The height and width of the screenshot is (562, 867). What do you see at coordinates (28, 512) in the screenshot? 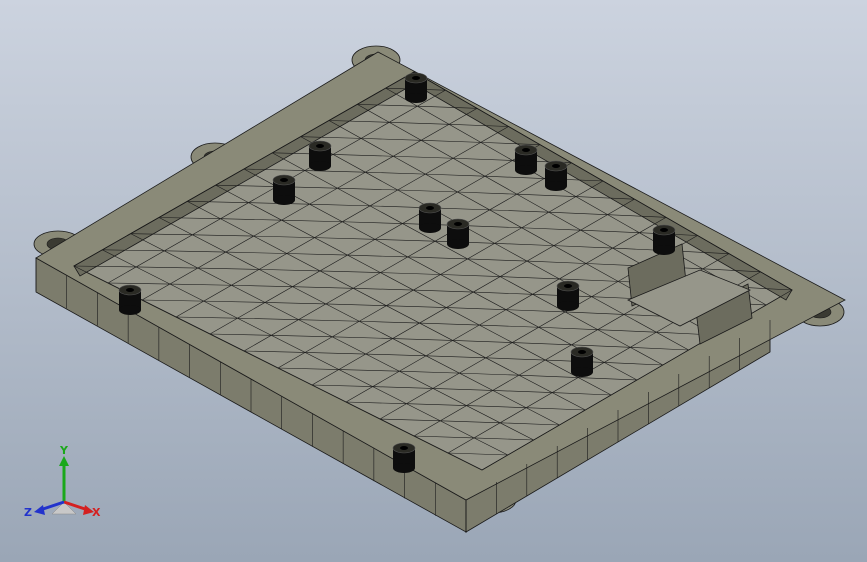
I see `z-axis-label: Z` at bounding box center [28, 512].